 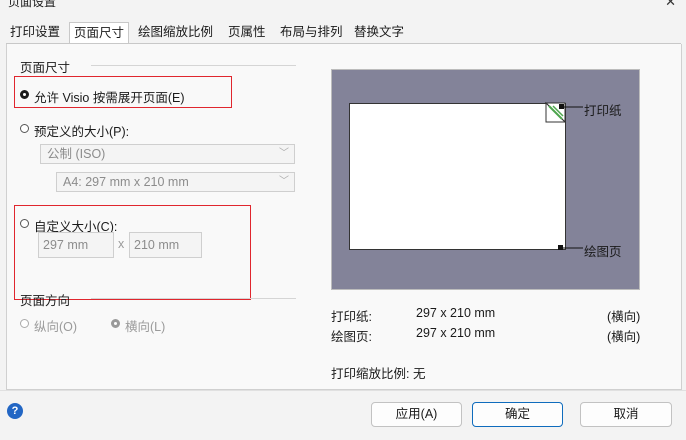 What do you see at coordinates (626, 414) in the screenshot?
I see `cancel-button: 取消` at bounding box center [626, 414].